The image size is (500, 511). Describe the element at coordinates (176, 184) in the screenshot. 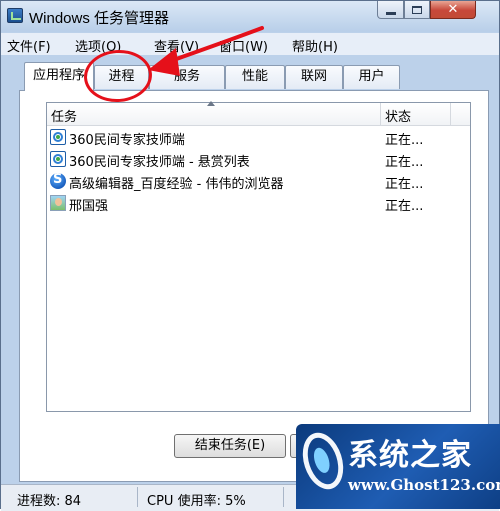

I see `task-name: 高级编辑器_百度经验 - 伟伟的浏览器` at that location.